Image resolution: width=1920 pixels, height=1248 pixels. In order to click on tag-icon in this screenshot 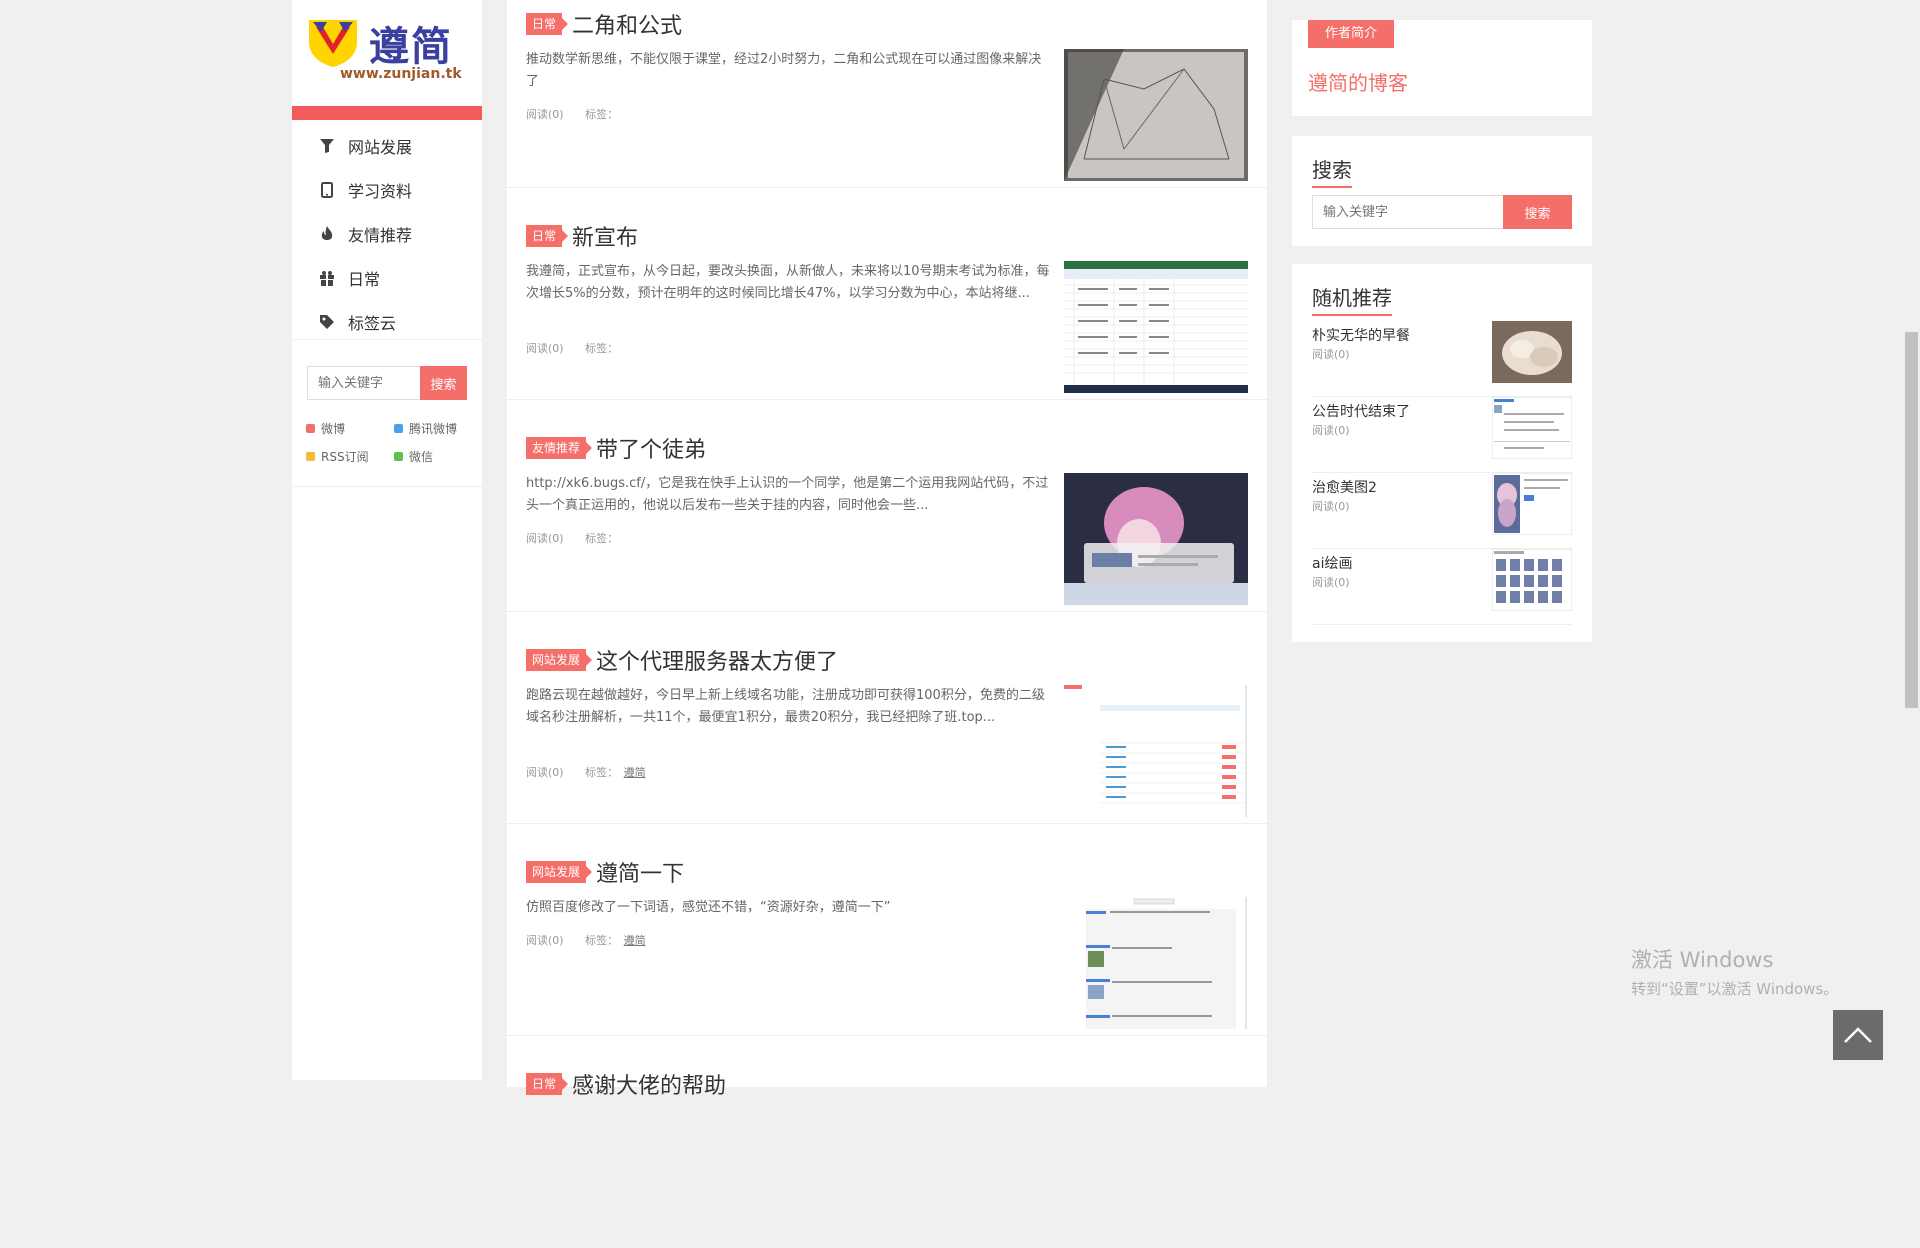, I will do `click(327, 322)`.